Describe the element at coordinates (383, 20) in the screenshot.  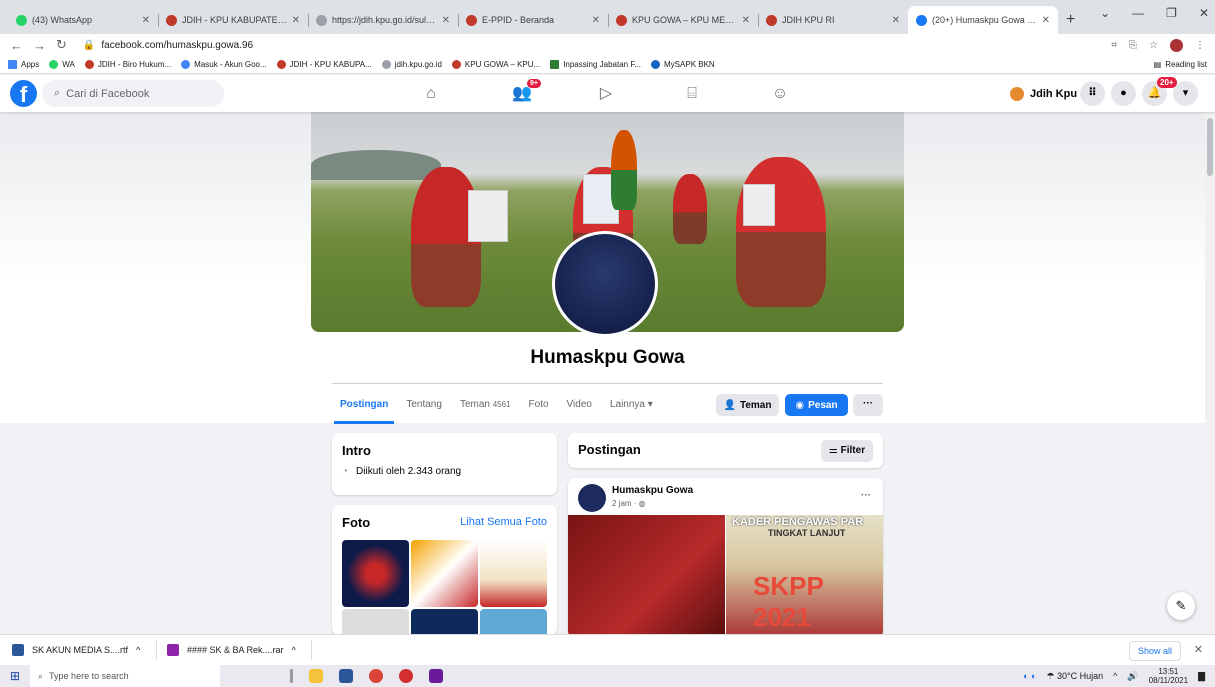
I see `browser-tab: https://jdih.kpu.go.id/sulsel/gov✕` at that location.